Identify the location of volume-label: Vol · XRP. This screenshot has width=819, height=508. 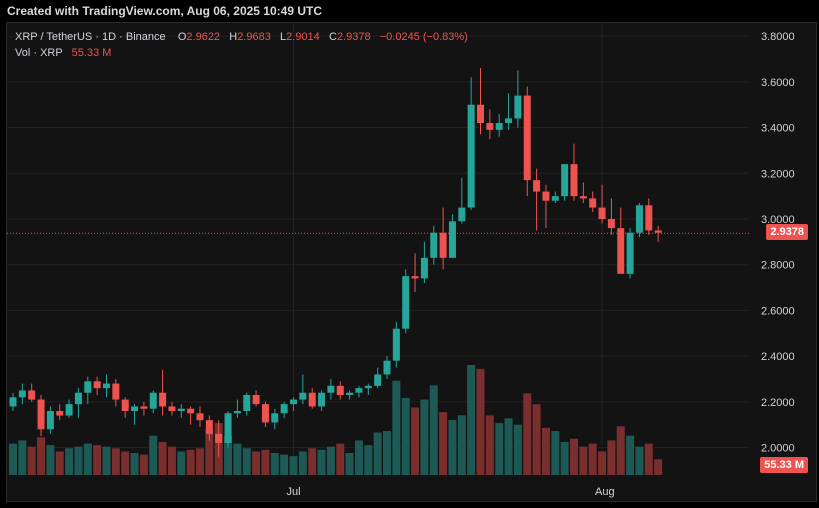
(39, 53).